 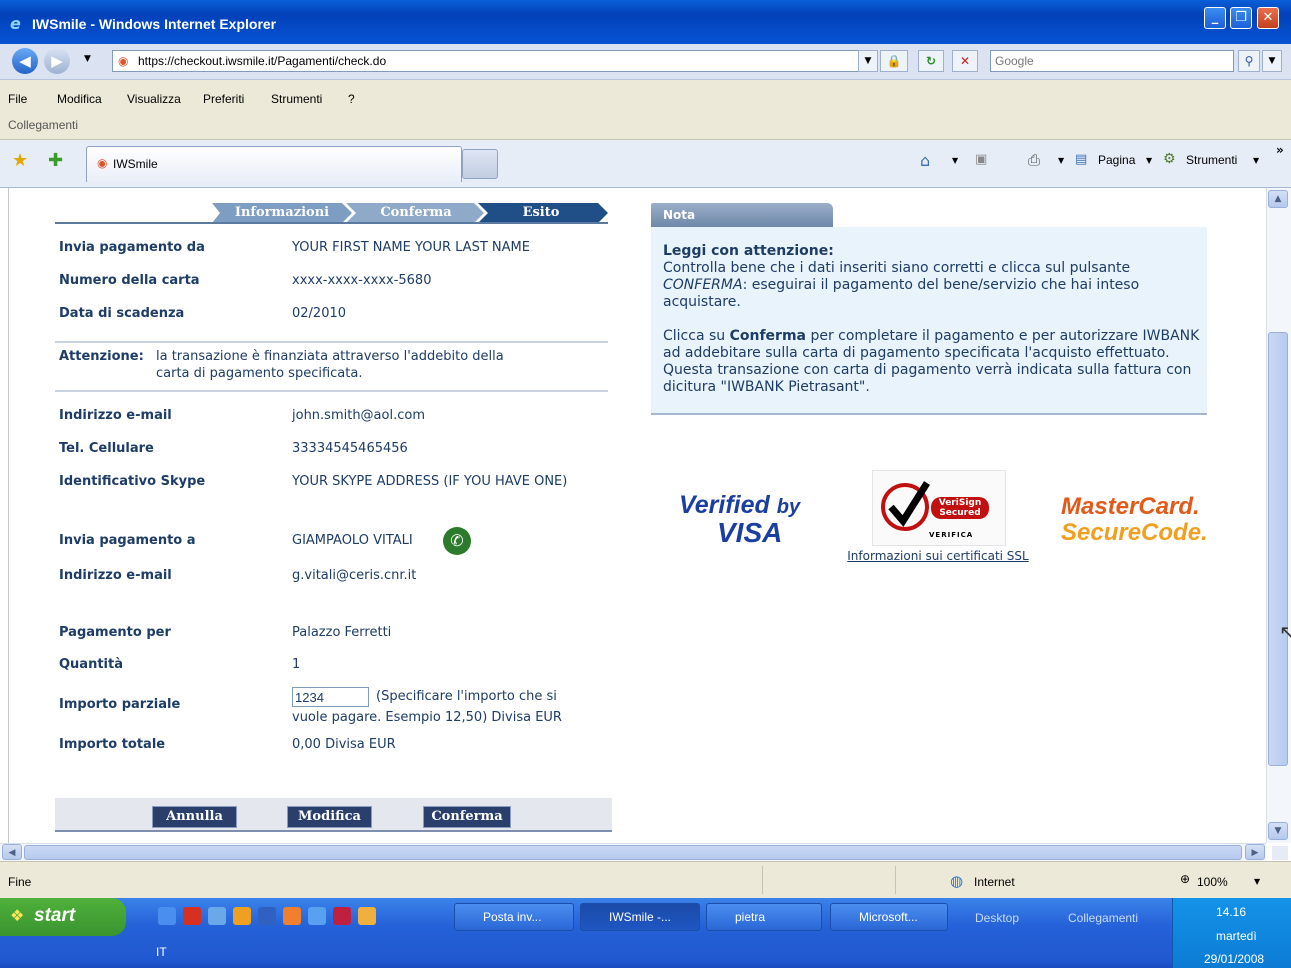 What do you see at coordinates (87, 59) in the screenshot?
I see `history-dropdown-icon: ▼` at bounding box center [87, 59].